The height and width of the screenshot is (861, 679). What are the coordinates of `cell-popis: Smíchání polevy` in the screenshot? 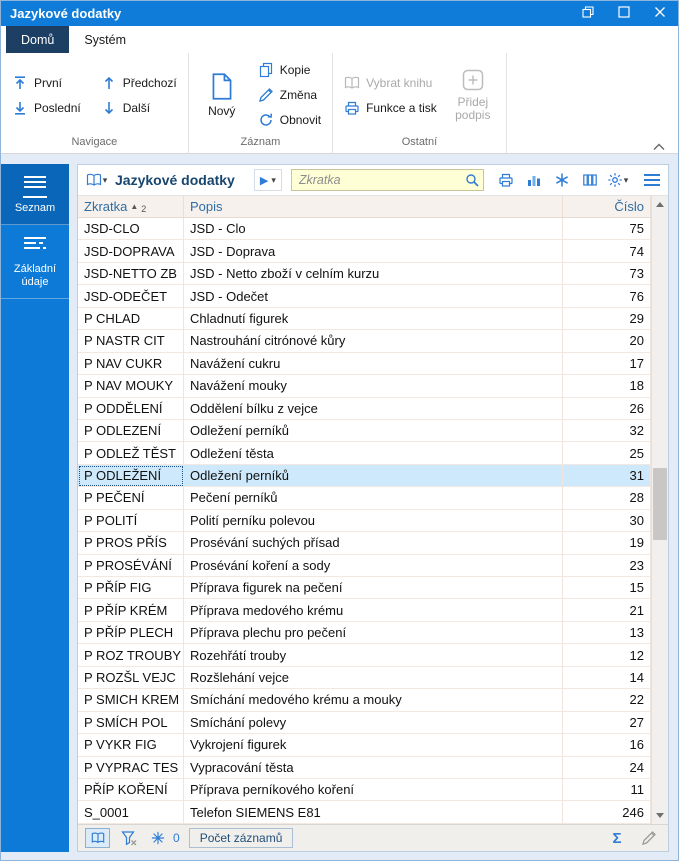 It's located at (373, 723).